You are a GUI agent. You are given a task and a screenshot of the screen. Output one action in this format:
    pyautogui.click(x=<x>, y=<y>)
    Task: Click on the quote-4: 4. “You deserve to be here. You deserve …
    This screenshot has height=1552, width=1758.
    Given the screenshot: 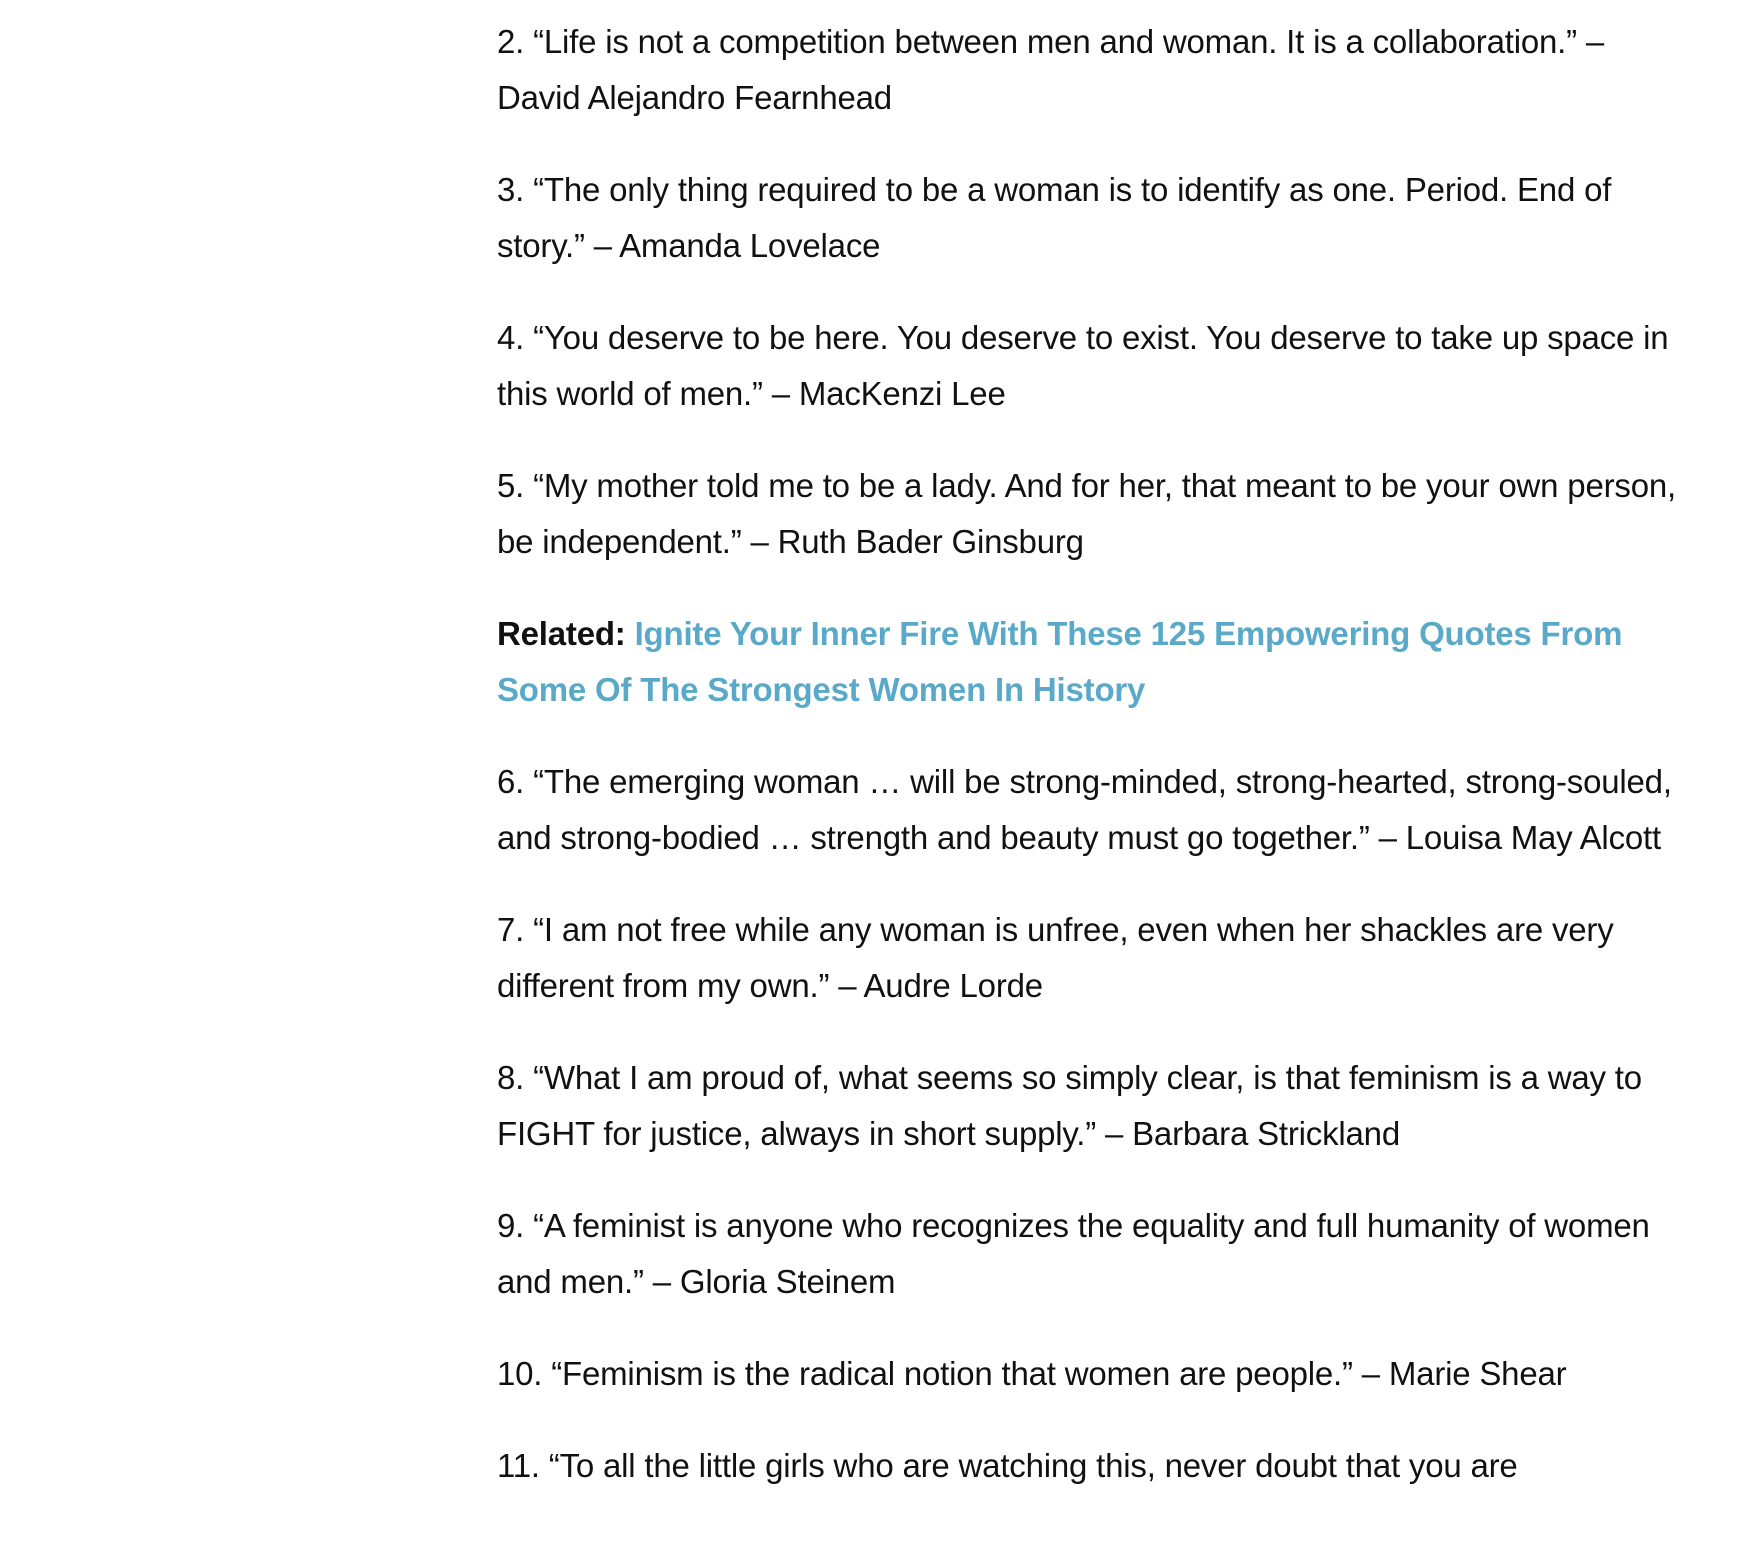 What is the action you would take?
    pyautogui.click(x=1083, y=365)
    